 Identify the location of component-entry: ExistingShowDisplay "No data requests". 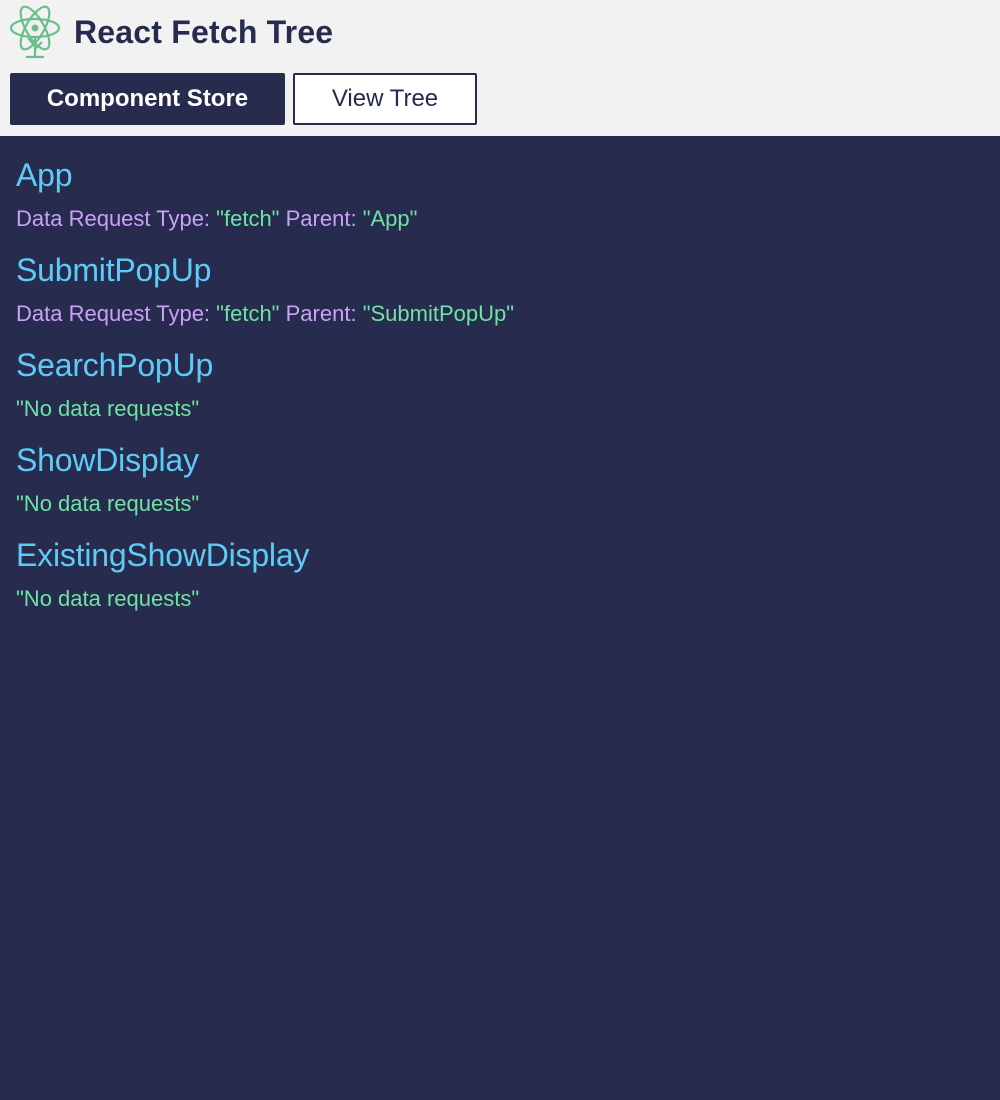
(500, 574).